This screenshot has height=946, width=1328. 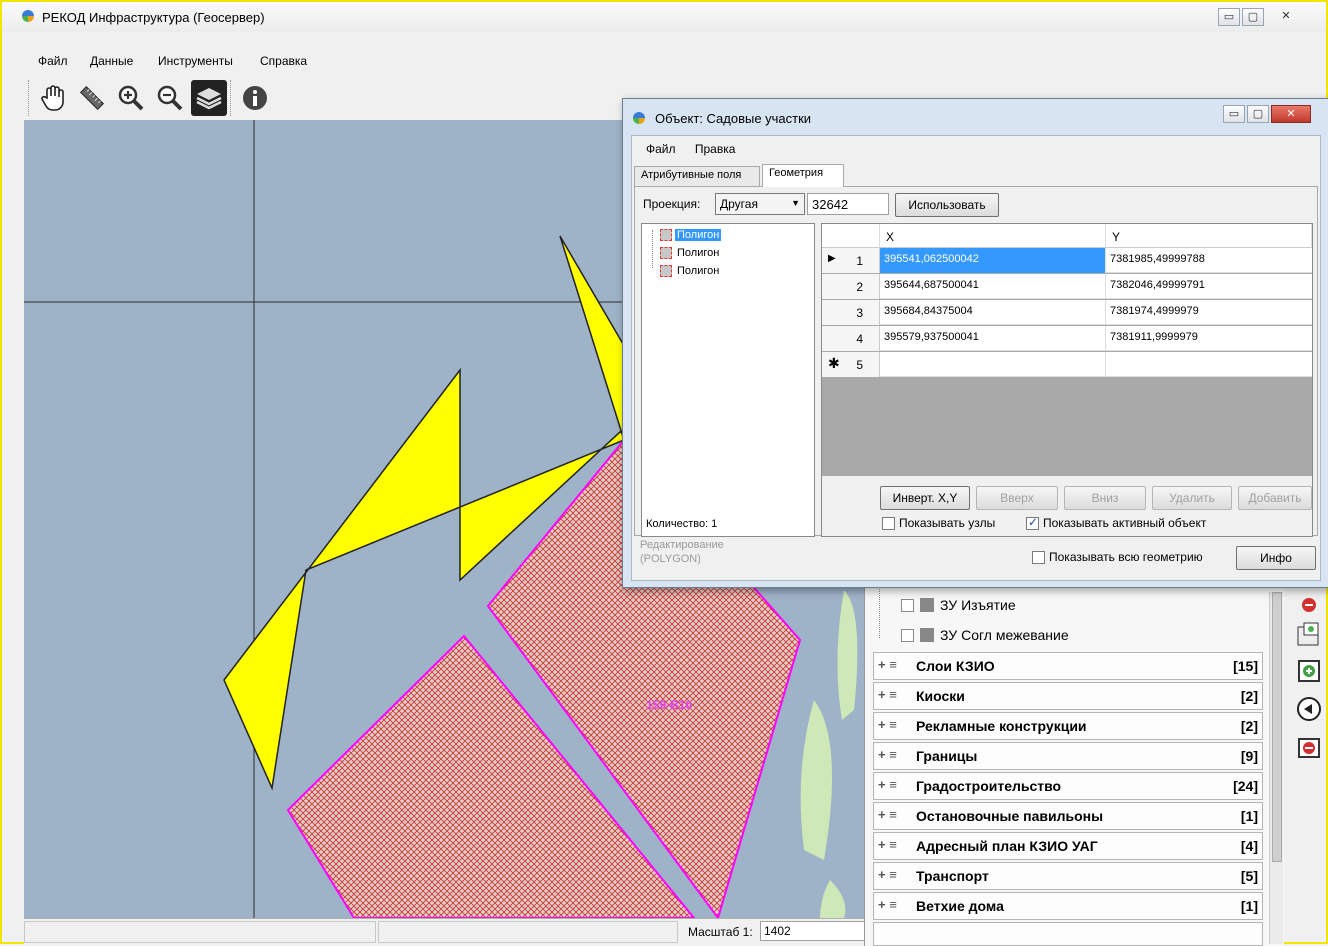 What do you see at coordinates (1286, 17) in the screenshot?
I see `close-button: ✕` at bounding box center [1286, 17].